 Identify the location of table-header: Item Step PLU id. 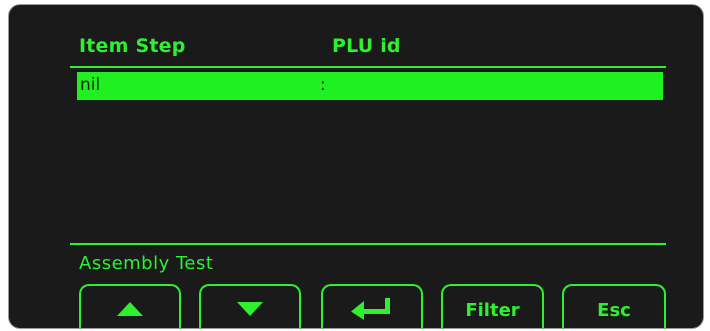
(356, 46).